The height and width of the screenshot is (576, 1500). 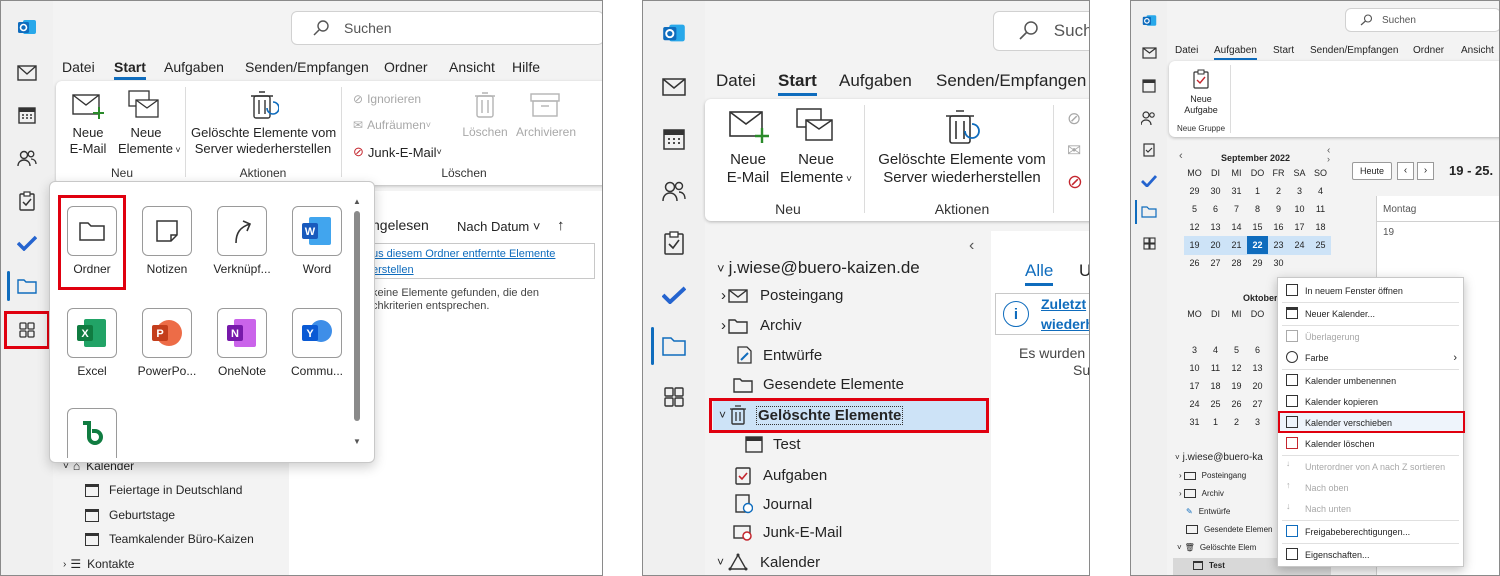 What do you see at coordinates (1212, 475) in the screenshot?
I see `folder-posteingang: › Posteingang` at bounding box center [1212, 475].